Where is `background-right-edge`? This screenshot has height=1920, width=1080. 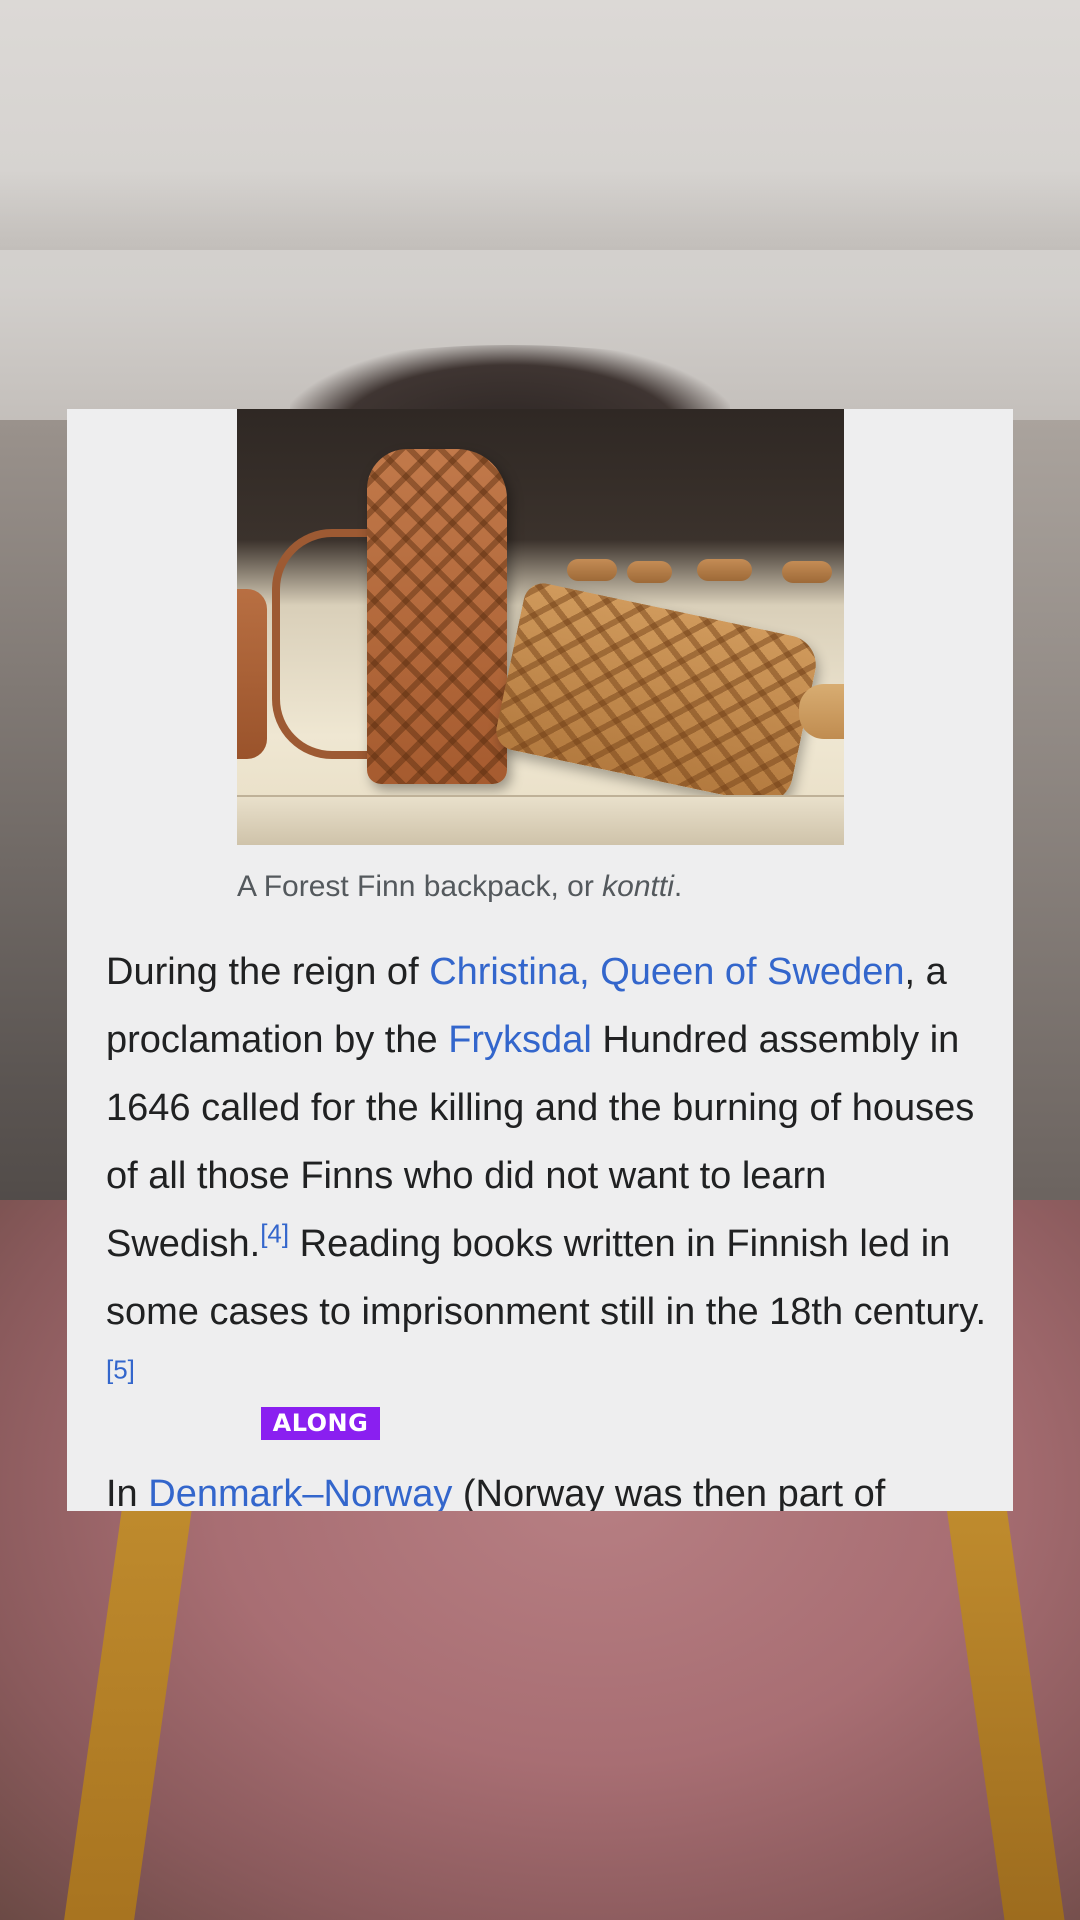 background-right-edge is located at coordinates (1045, 820).